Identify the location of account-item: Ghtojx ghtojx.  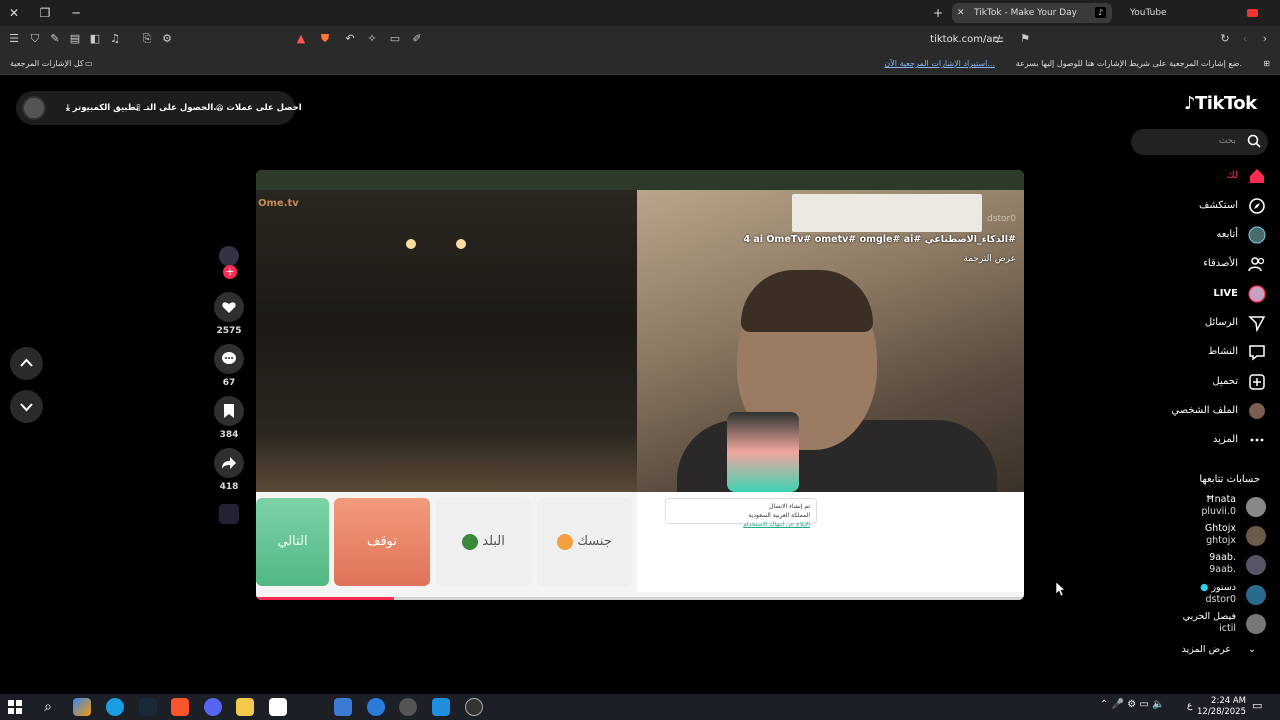
(1206, 536).